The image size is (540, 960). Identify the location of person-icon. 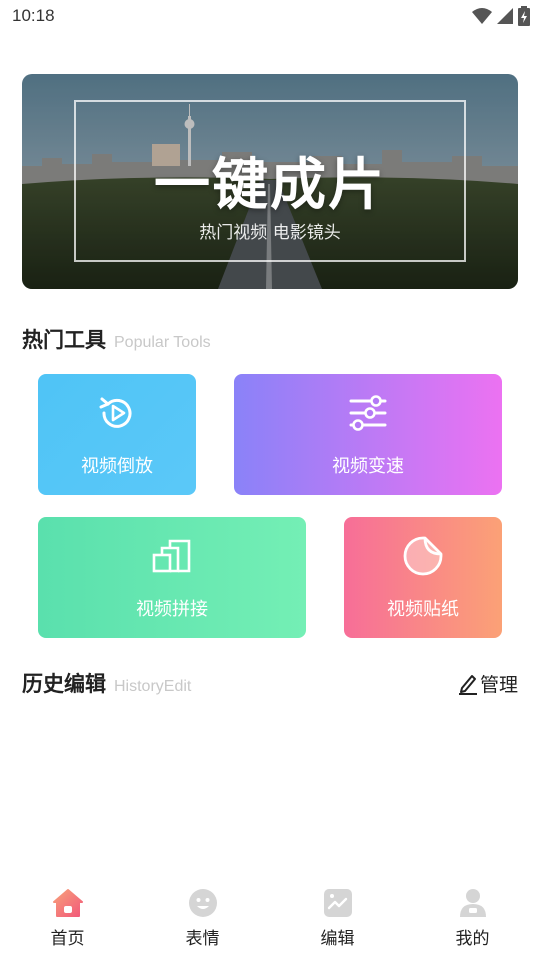
(472, 903).